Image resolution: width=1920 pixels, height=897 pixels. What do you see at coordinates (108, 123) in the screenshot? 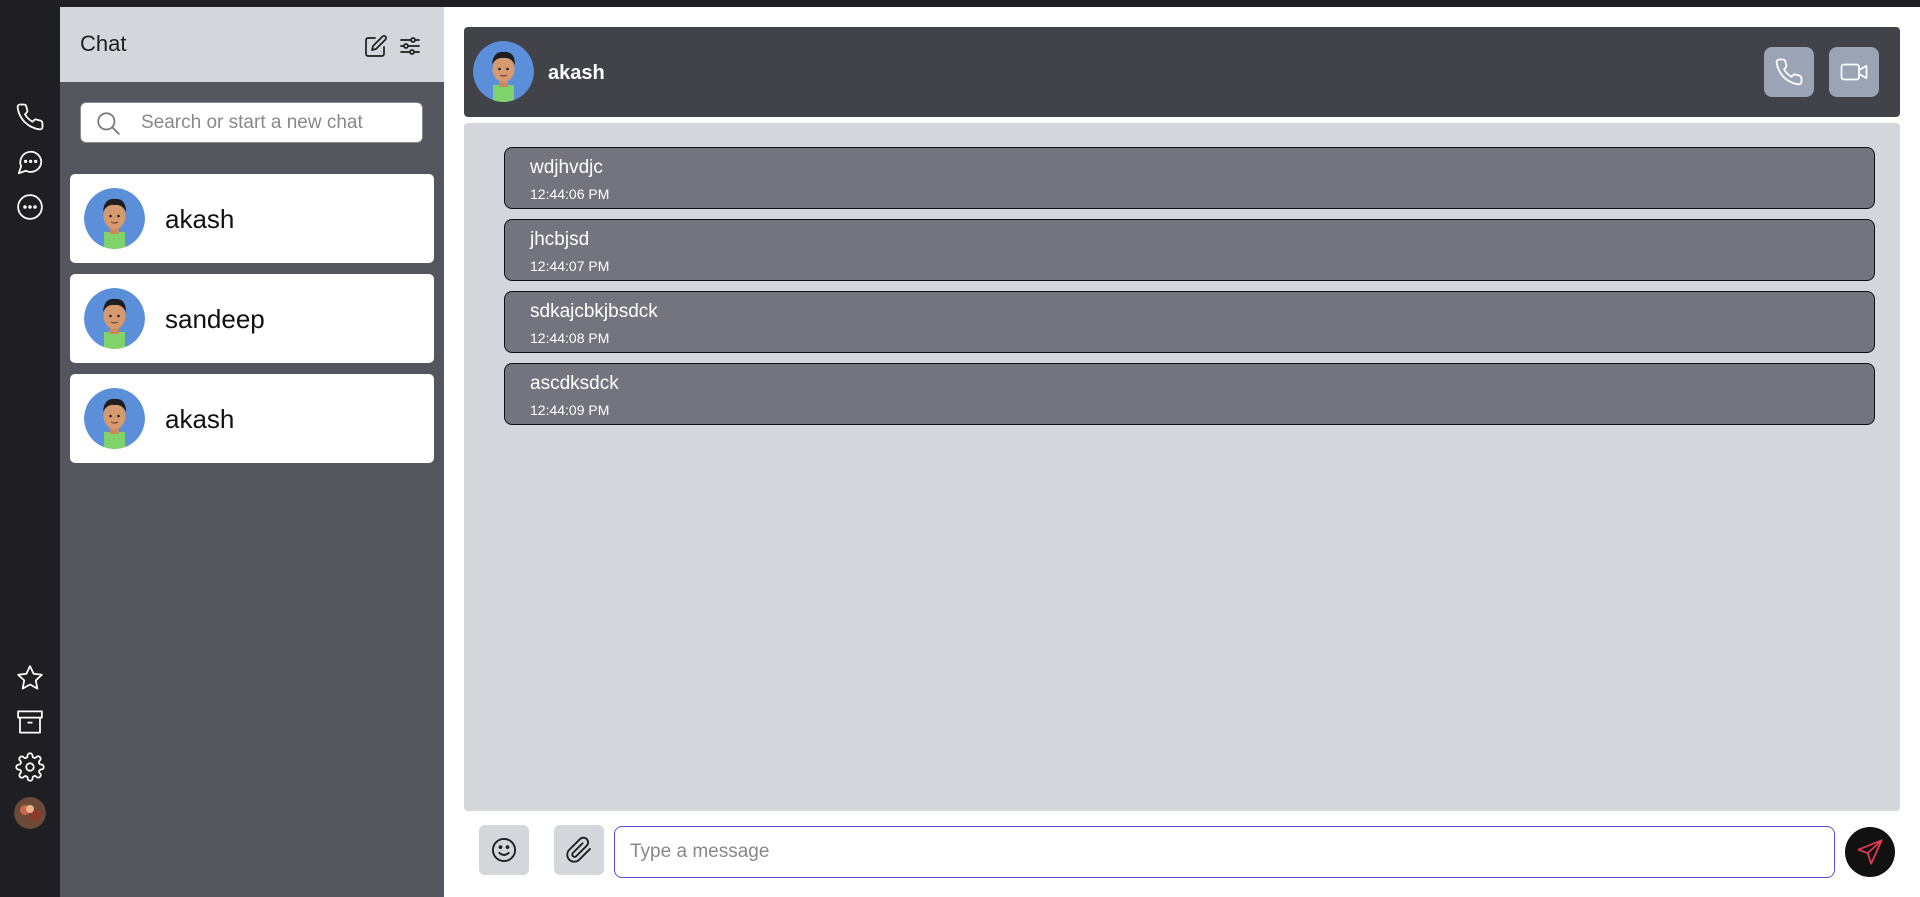
I see `search-icon` at bounding box center [108, 123].